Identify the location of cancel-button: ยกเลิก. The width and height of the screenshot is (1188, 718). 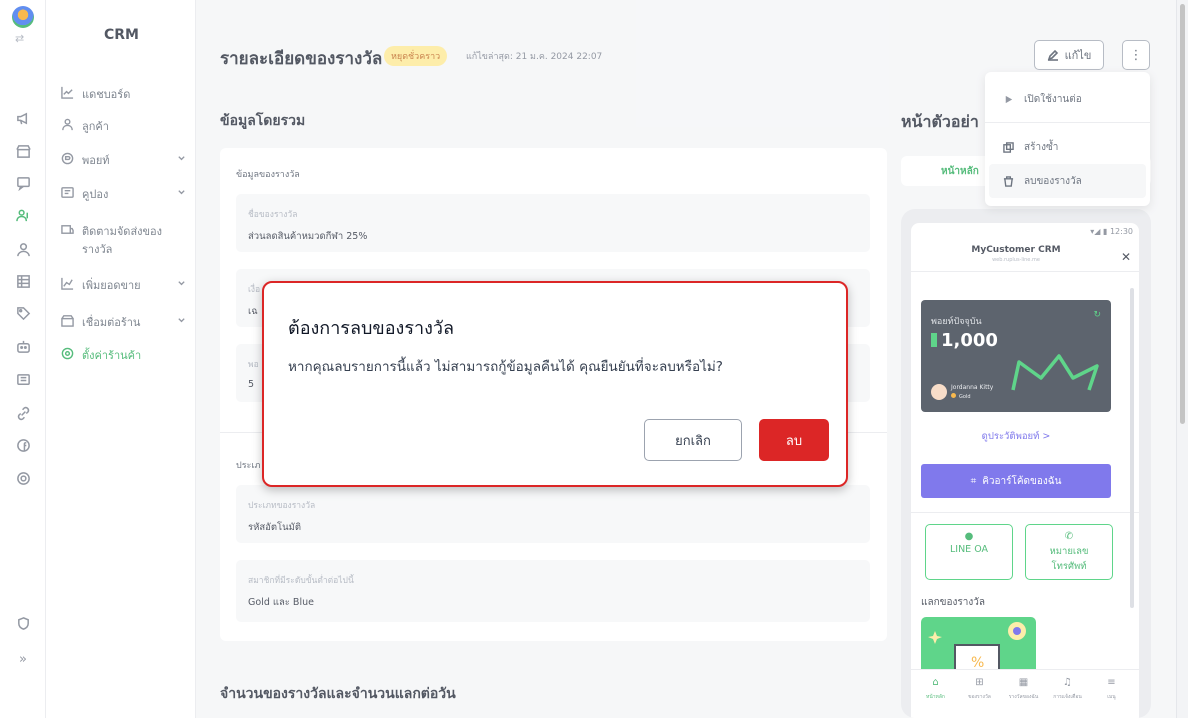
(693, 440).